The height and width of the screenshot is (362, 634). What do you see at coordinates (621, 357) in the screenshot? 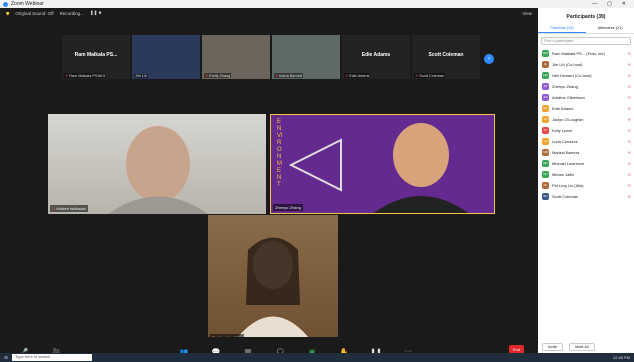
I see `taskbar-clock: 12:48 PM` at bounding box center [621, 357].